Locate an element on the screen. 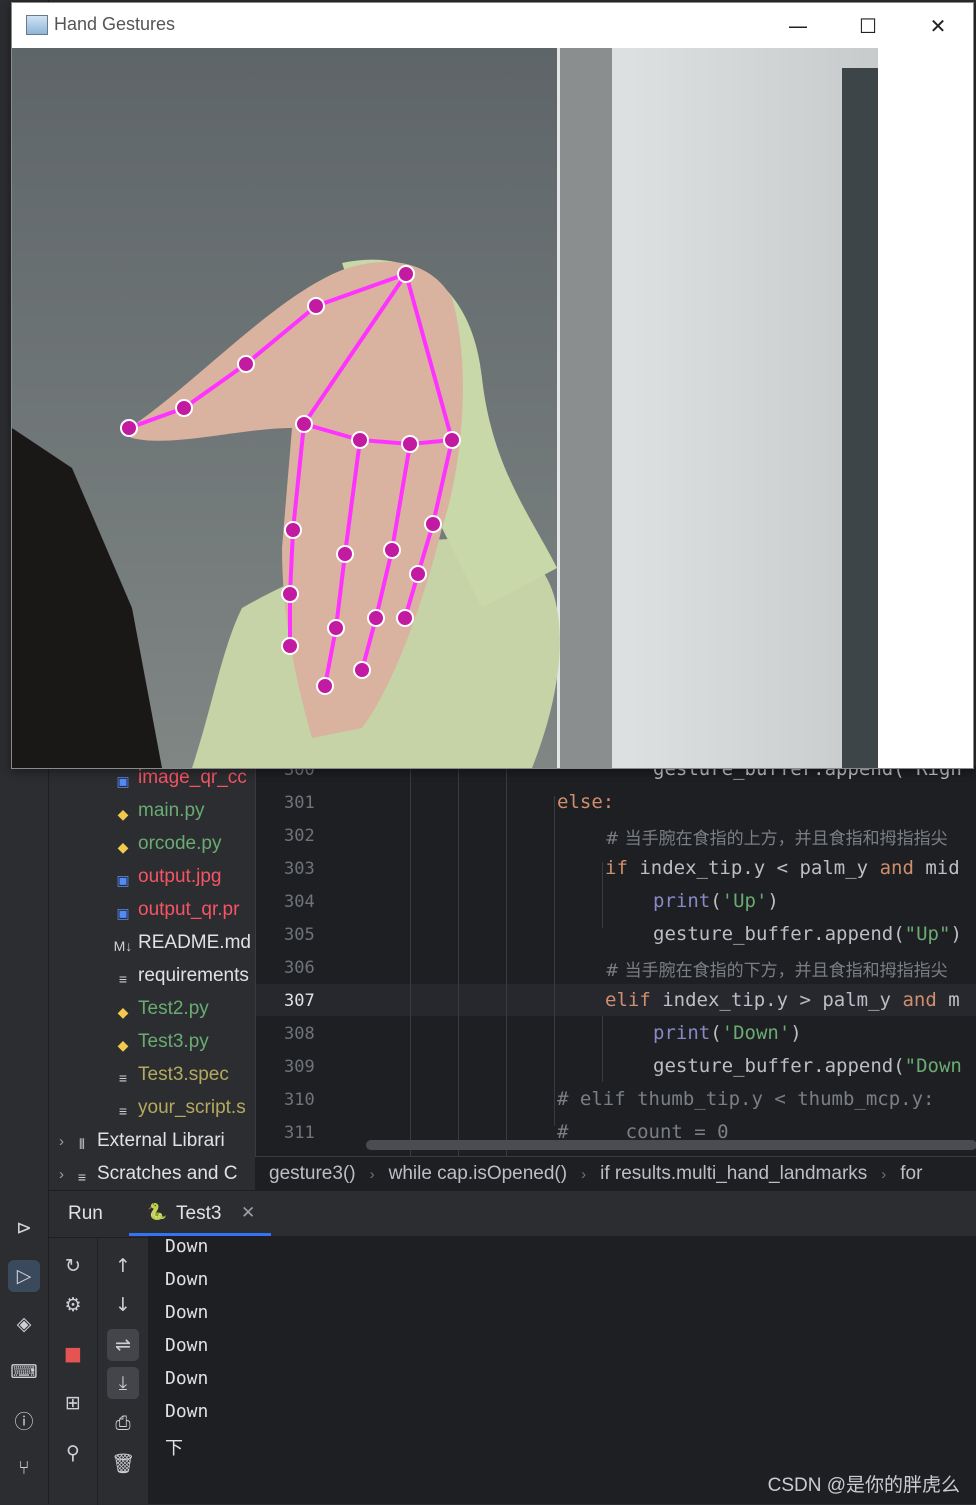 This screenshot has width=976, height=1505. code-line: gesture_buffer.append("Down is located at coordinates (807, 1066).